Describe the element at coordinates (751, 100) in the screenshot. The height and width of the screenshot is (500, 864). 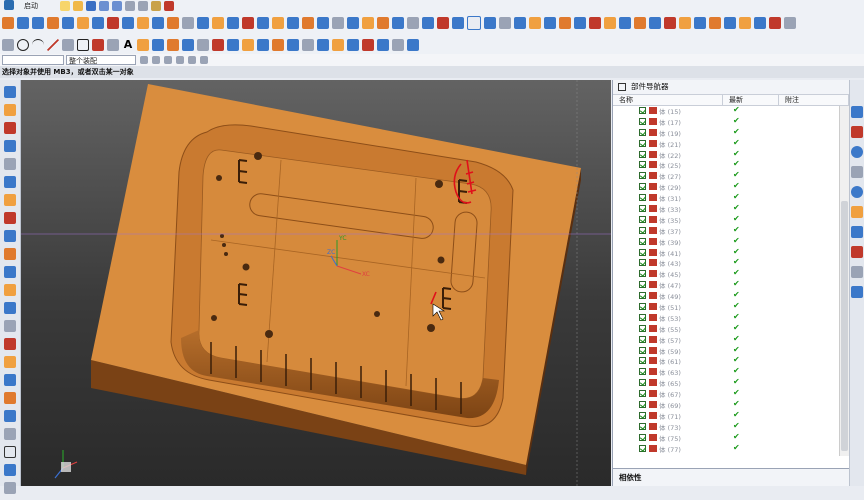
I see `column-latest: 最新` at that location.